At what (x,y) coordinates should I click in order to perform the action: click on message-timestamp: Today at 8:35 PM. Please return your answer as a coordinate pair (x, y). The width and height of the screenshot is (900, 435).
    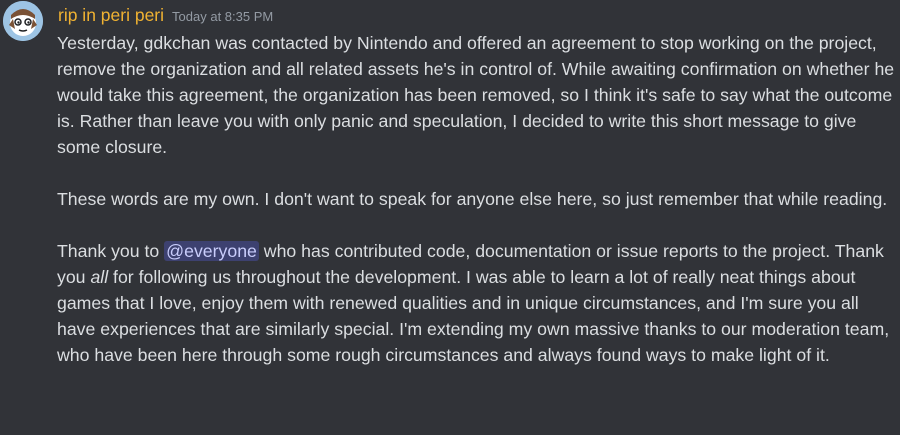
    Looking at the image, I should click on (222, 16).